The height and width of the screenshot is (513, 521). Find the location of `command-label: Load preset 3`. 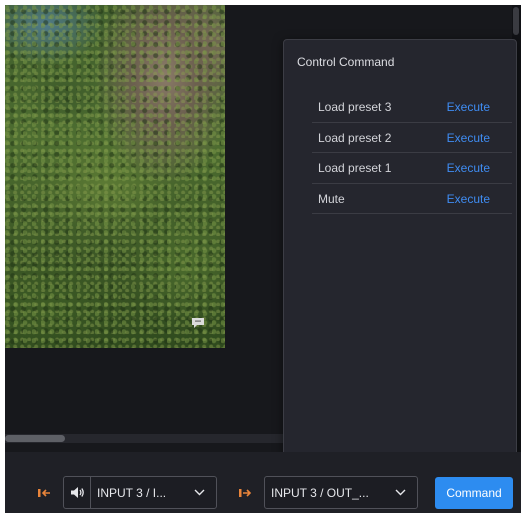

command-label: Load preset 3 is located at coordinates (355, 107).